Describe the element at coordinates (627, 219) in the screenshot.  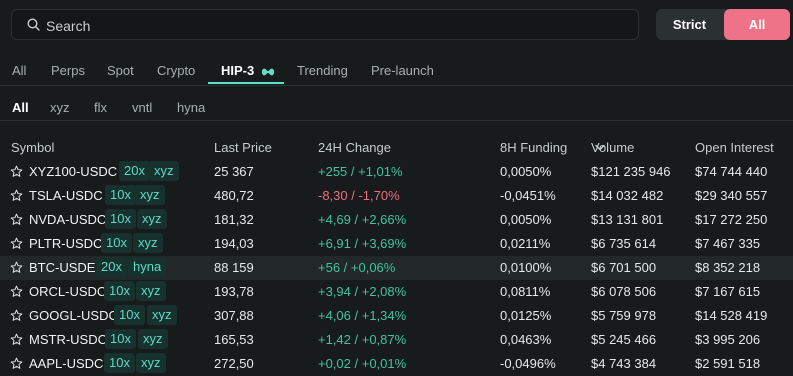
I see `volume: $13 131 801` at that location.